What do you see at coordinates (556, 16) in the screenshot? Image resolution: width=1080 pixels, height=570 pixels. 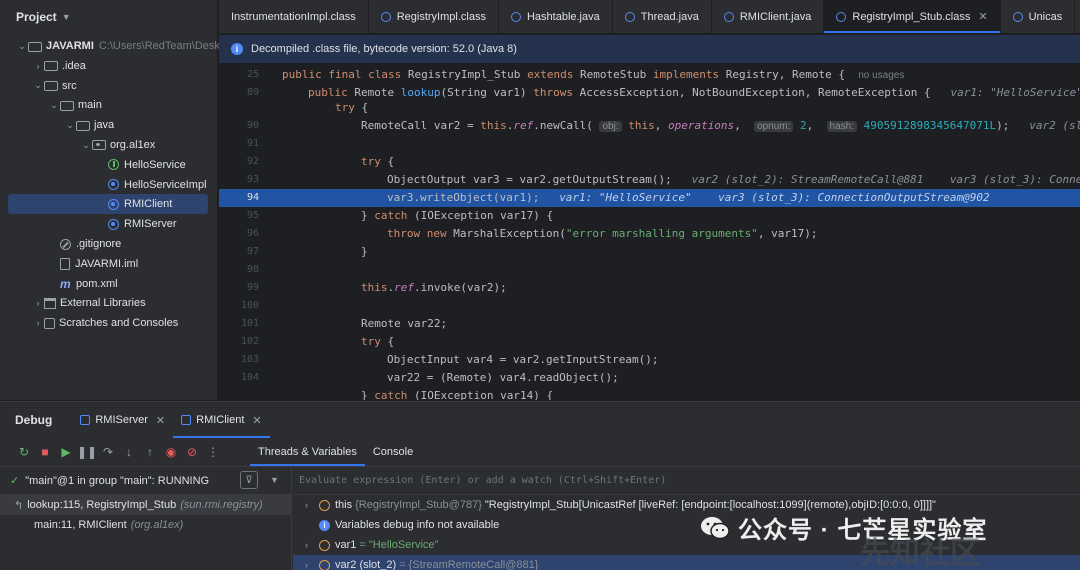 I see `editor-tab: Hashtable.java` at bounding box center [556, 16].